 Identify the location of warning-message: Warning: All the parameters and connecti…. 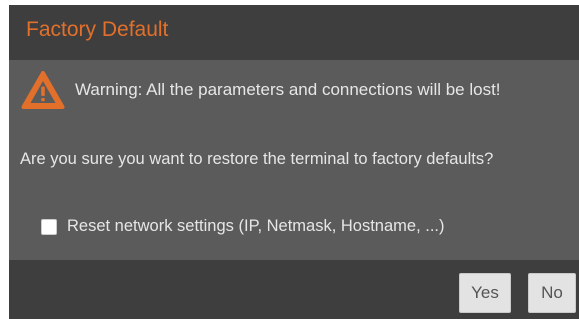
(261, 90).